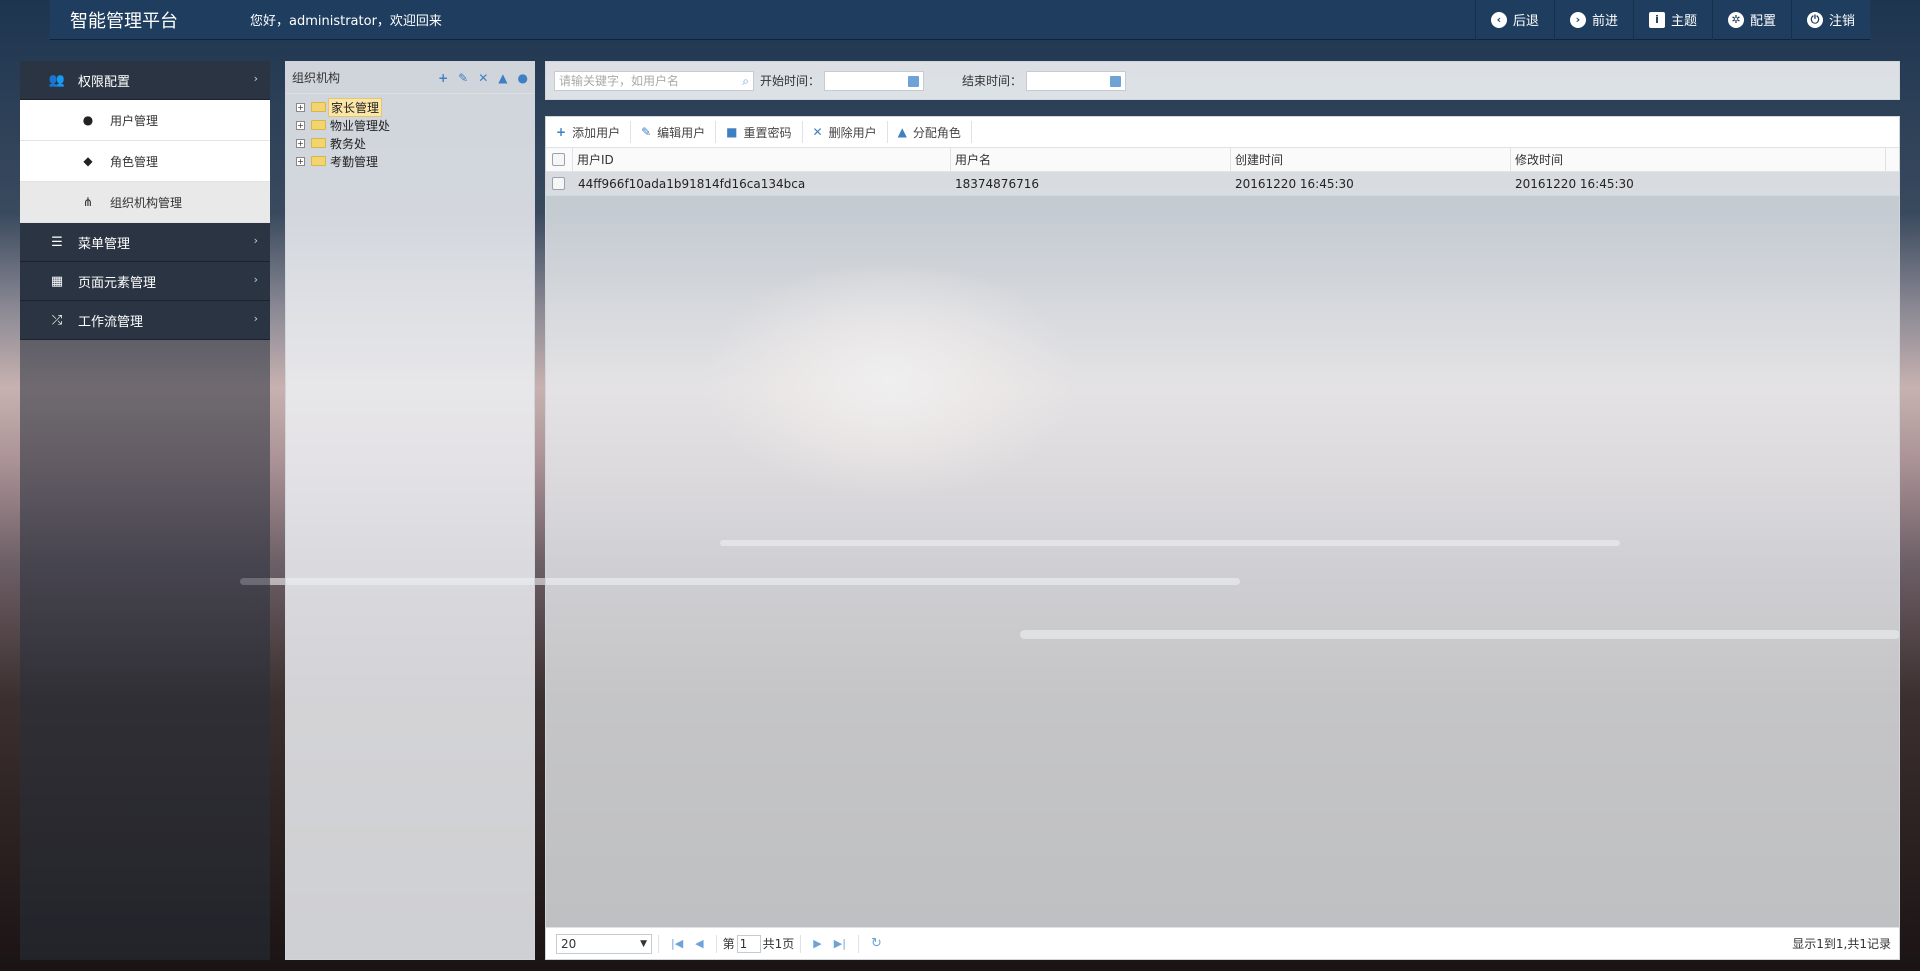 This screenshot has width=1920, height=971. Describe the element at coordinates (874, 80) in the screenshot. I see `start-time-input` at that location.